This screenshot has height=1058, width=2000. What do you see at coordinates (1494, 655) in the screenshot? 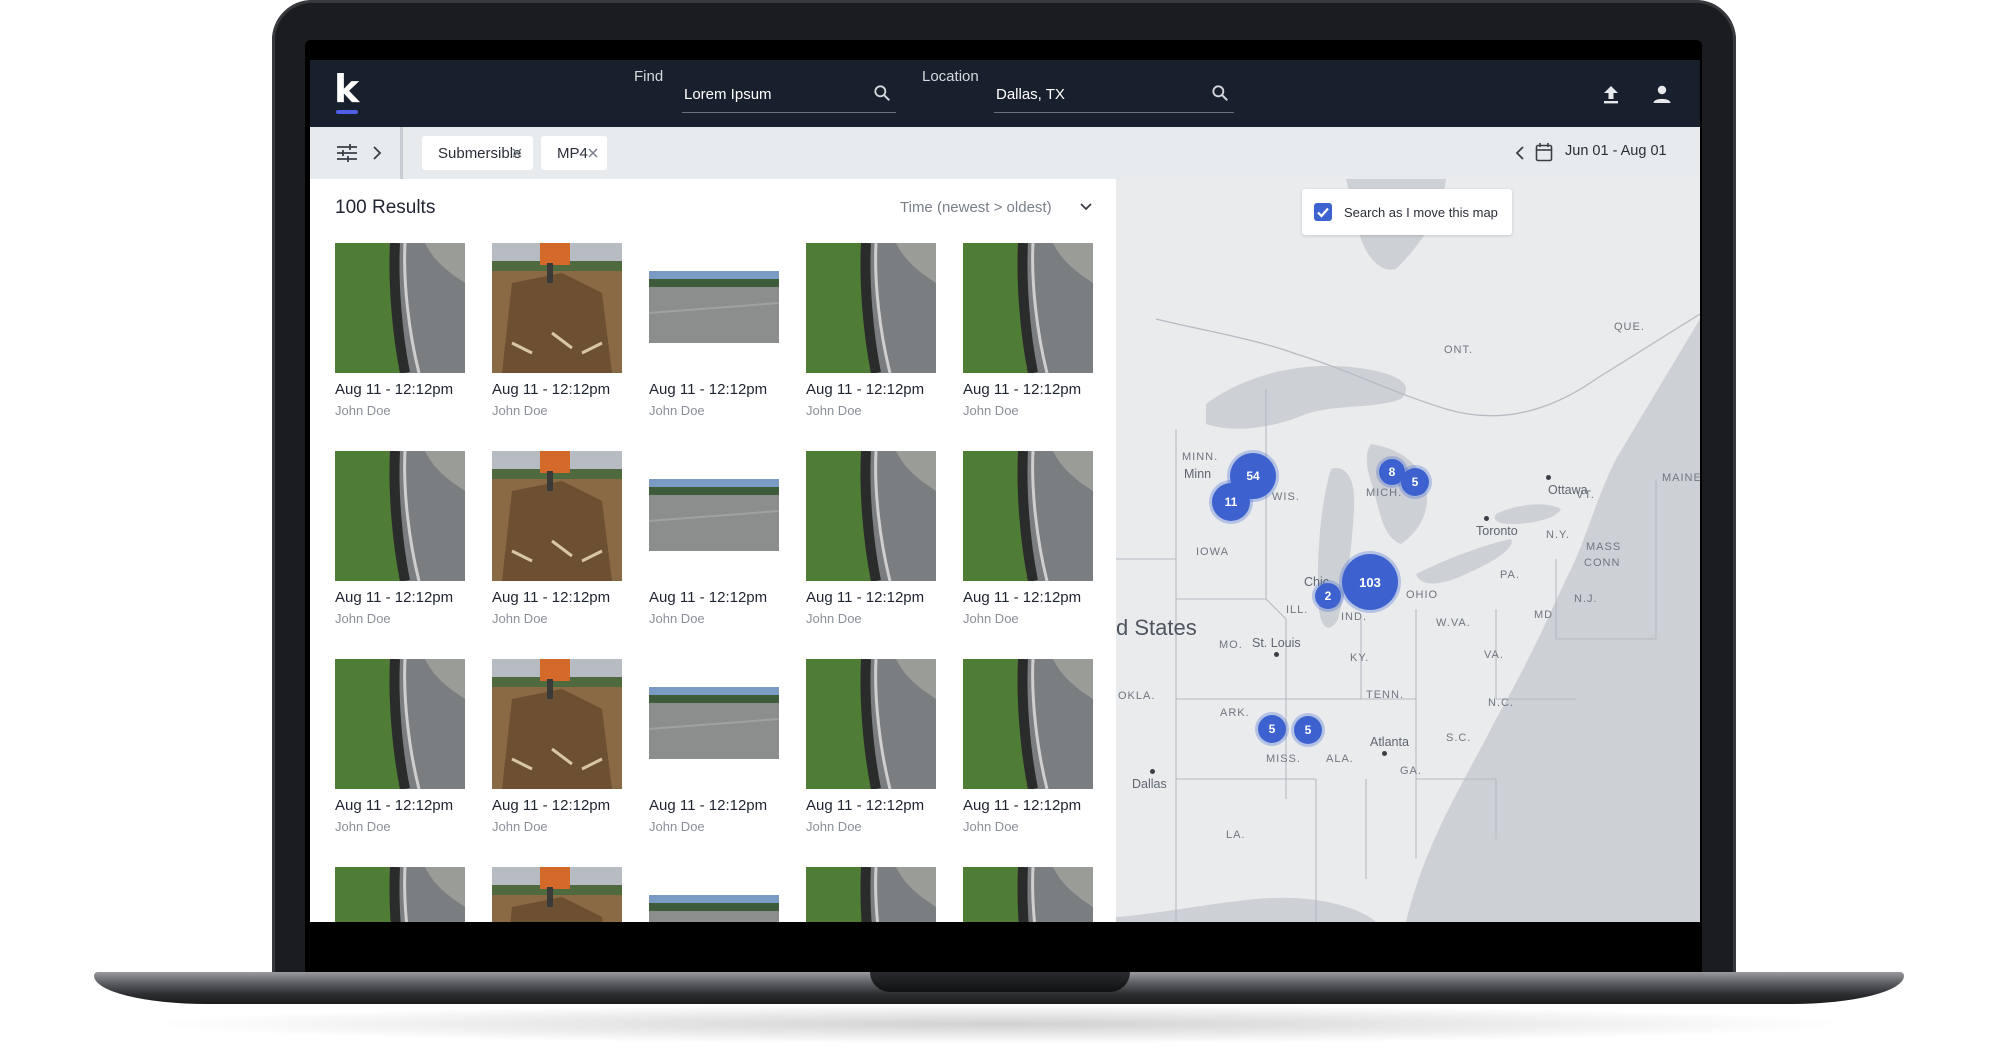
I see `region-label: VA.` at bounding box center [1494, 655].